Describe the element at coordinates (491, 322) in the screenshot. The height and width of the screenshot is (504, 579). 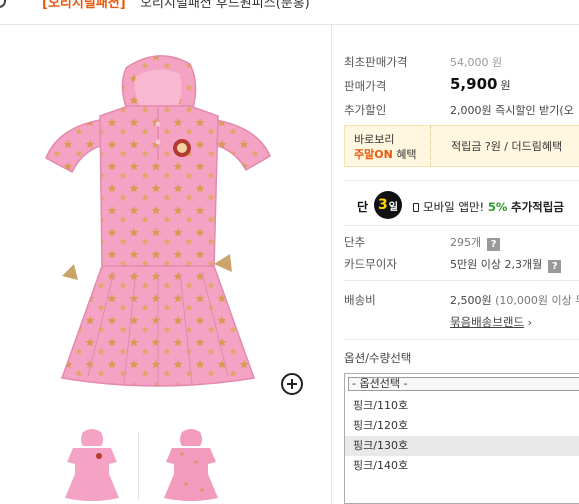
I see `bundle-shipping-link: 묶음배송브랜드 ›` at that location.